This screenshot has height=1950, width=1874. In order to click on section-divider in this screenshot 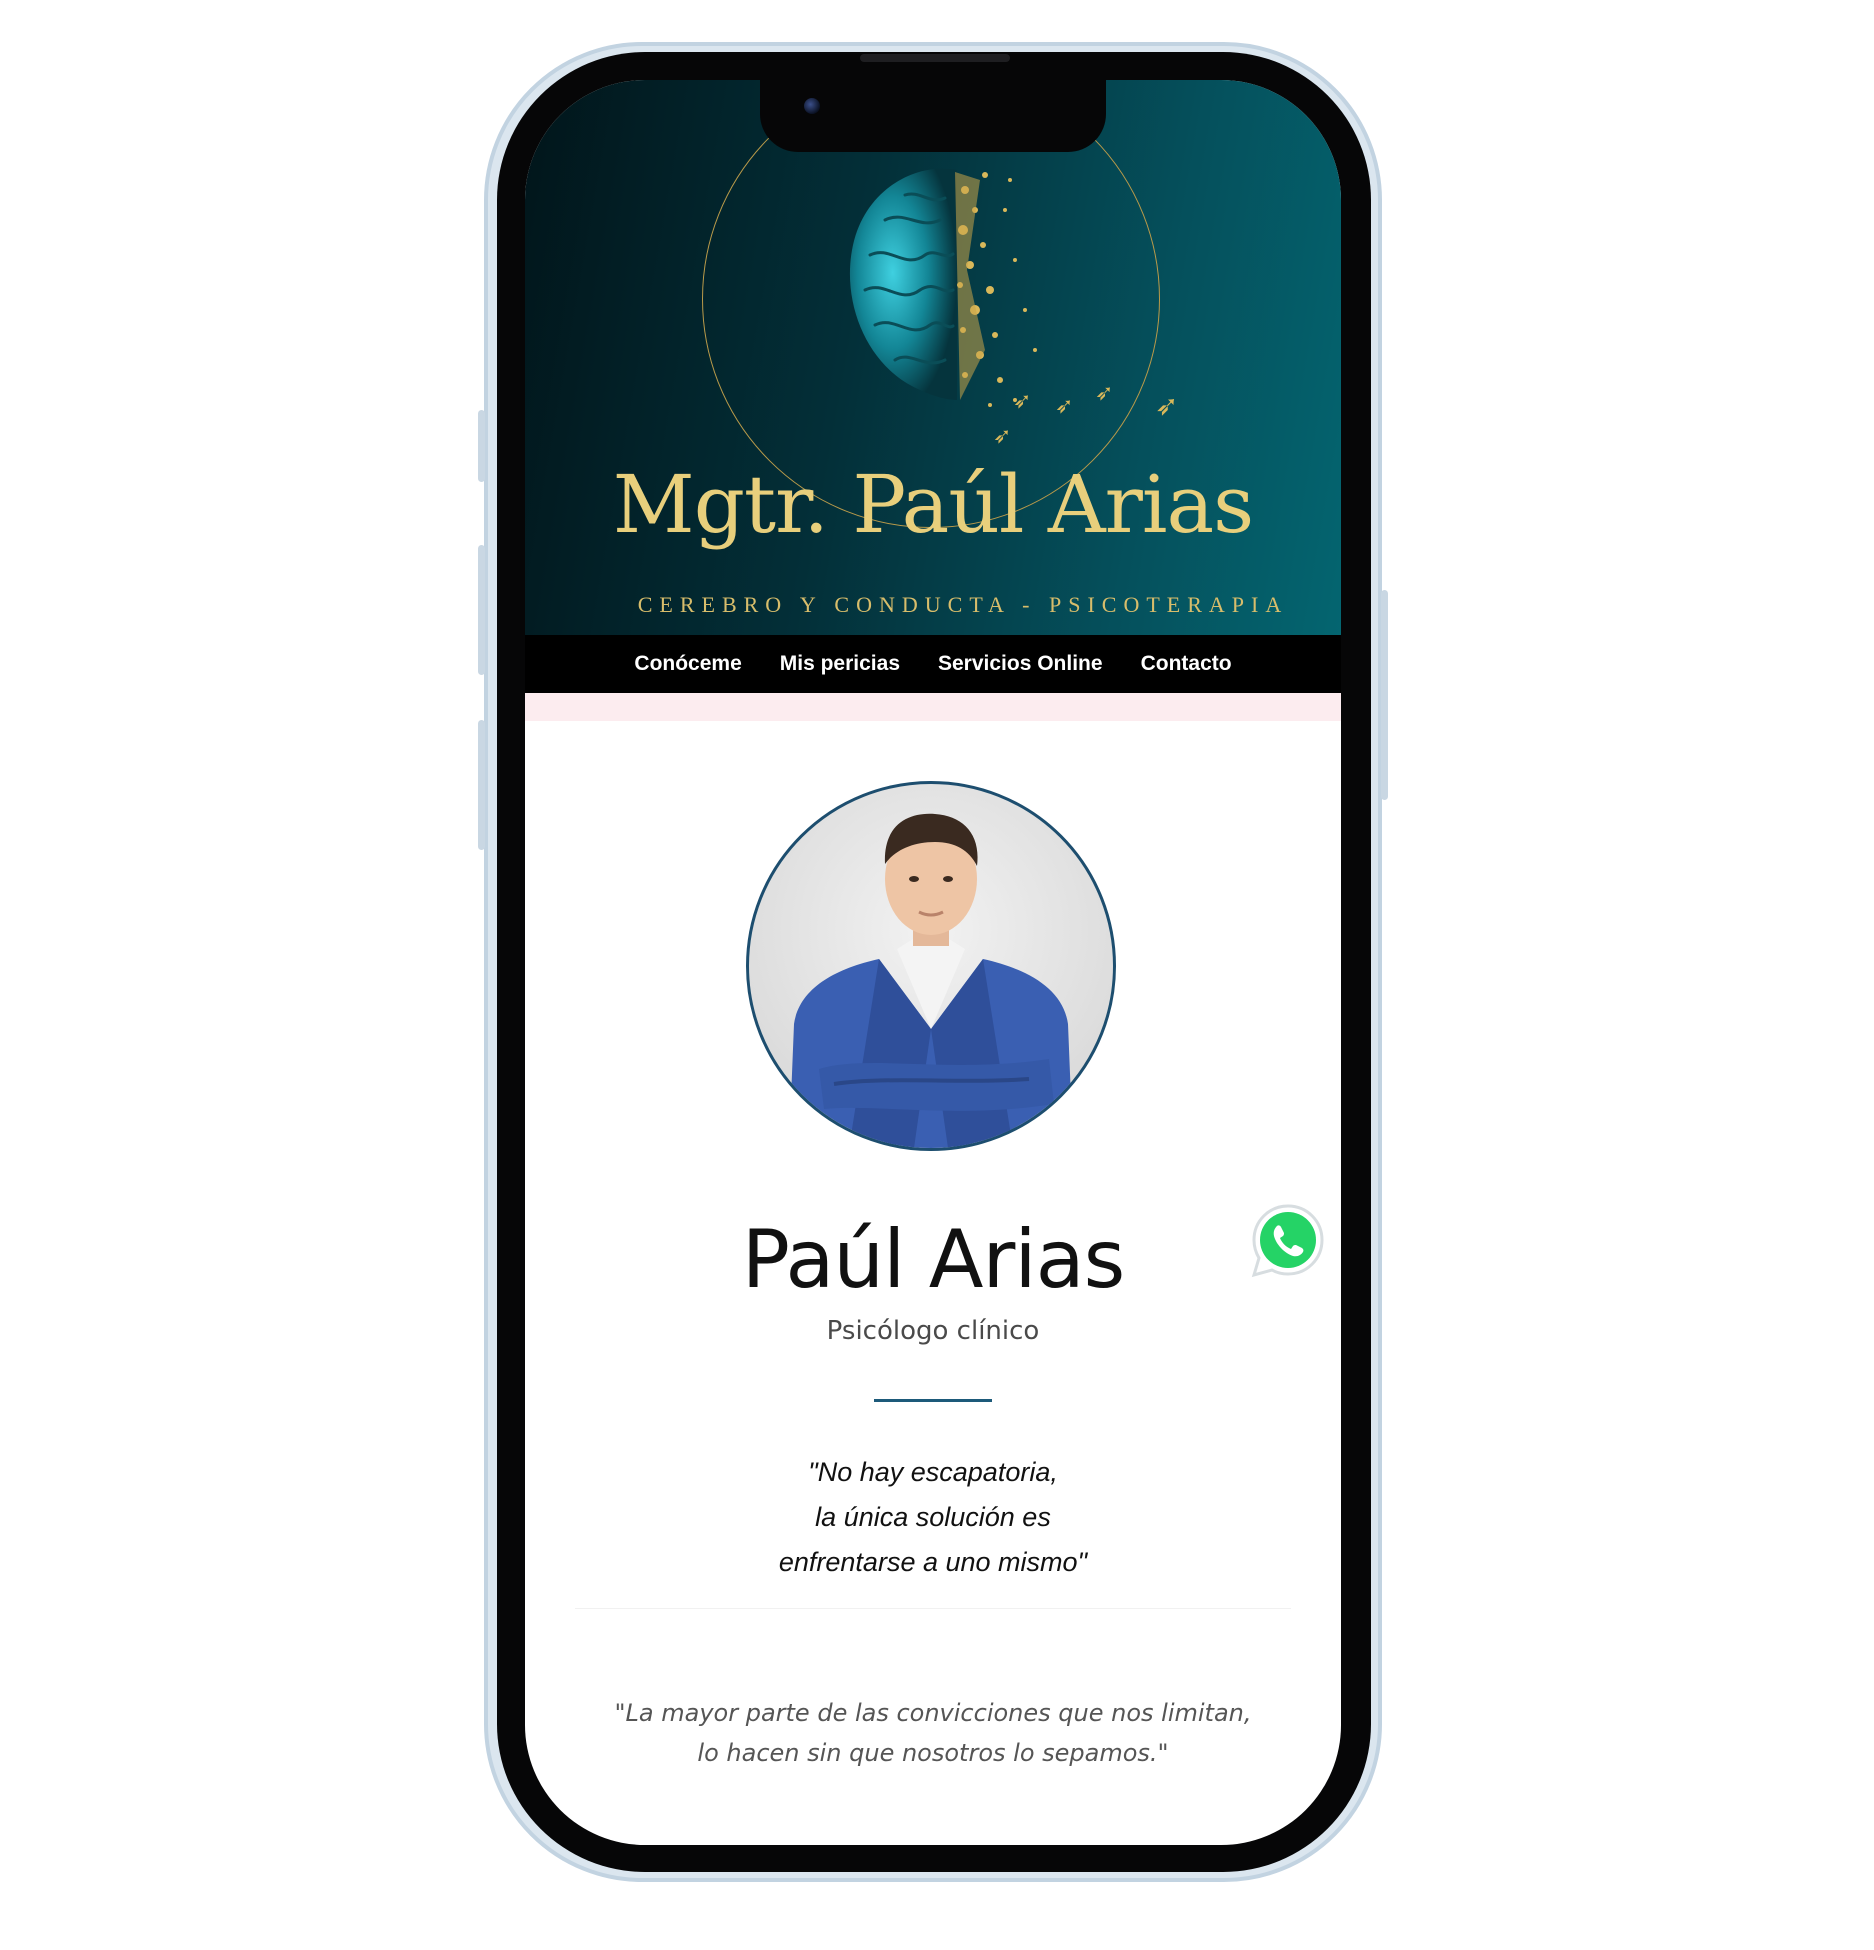, I will do `click(933, 1400)`.